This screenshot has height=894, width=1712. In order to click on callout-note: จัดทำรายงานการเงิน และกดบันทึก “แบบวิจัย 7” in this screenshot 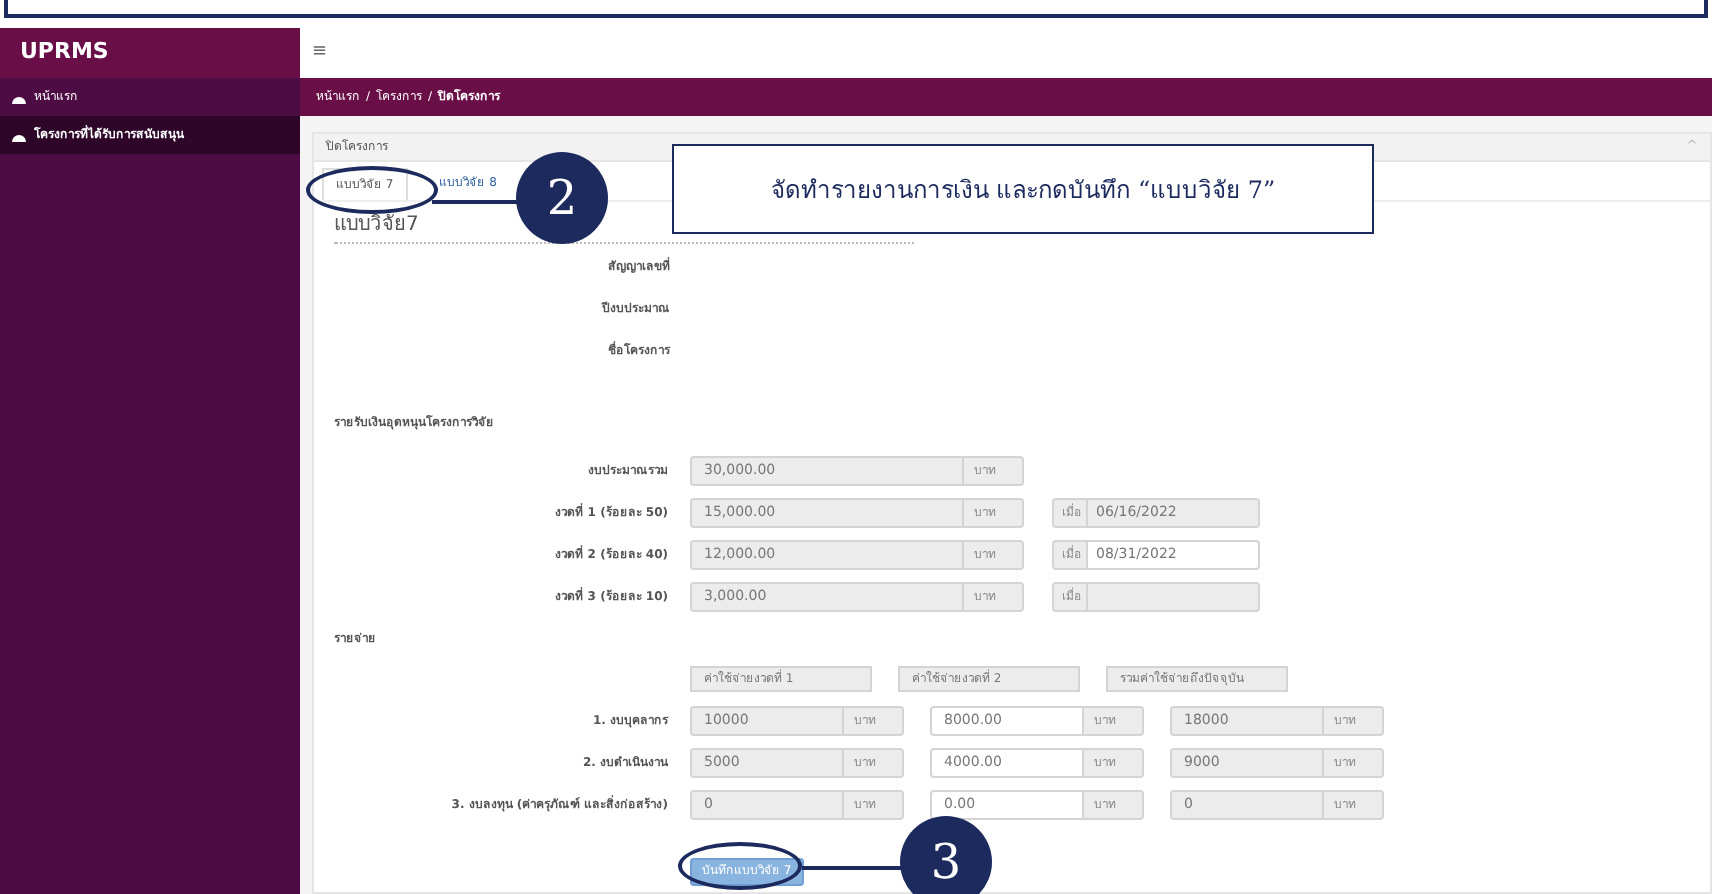, I will do `click(1023, 189)`.